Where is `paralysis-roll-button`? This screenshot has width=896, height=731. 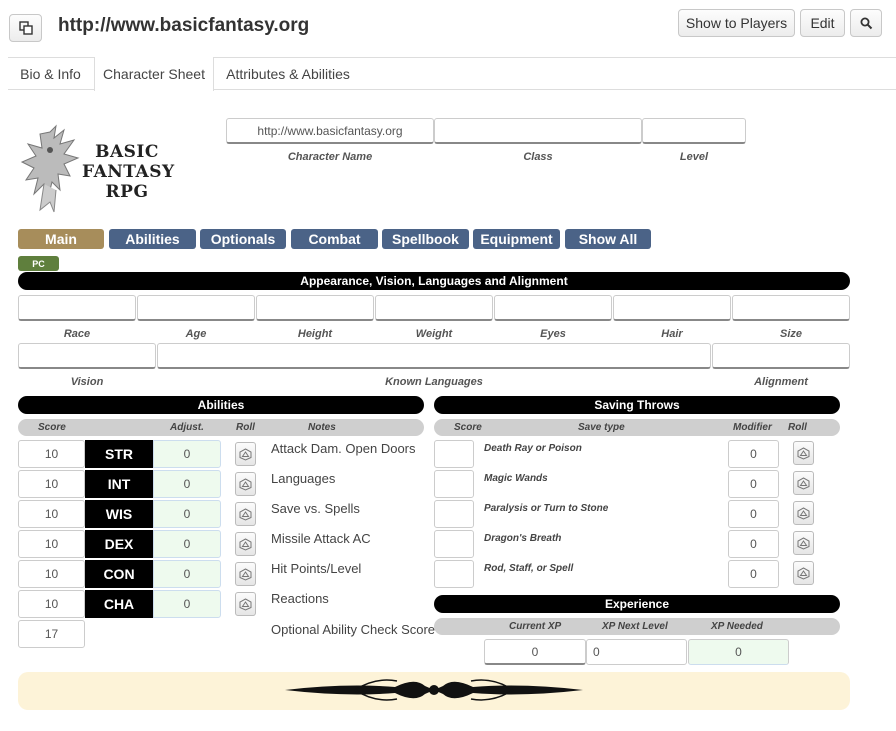
paralysis-roll-button is located at coordinates (803, 513).